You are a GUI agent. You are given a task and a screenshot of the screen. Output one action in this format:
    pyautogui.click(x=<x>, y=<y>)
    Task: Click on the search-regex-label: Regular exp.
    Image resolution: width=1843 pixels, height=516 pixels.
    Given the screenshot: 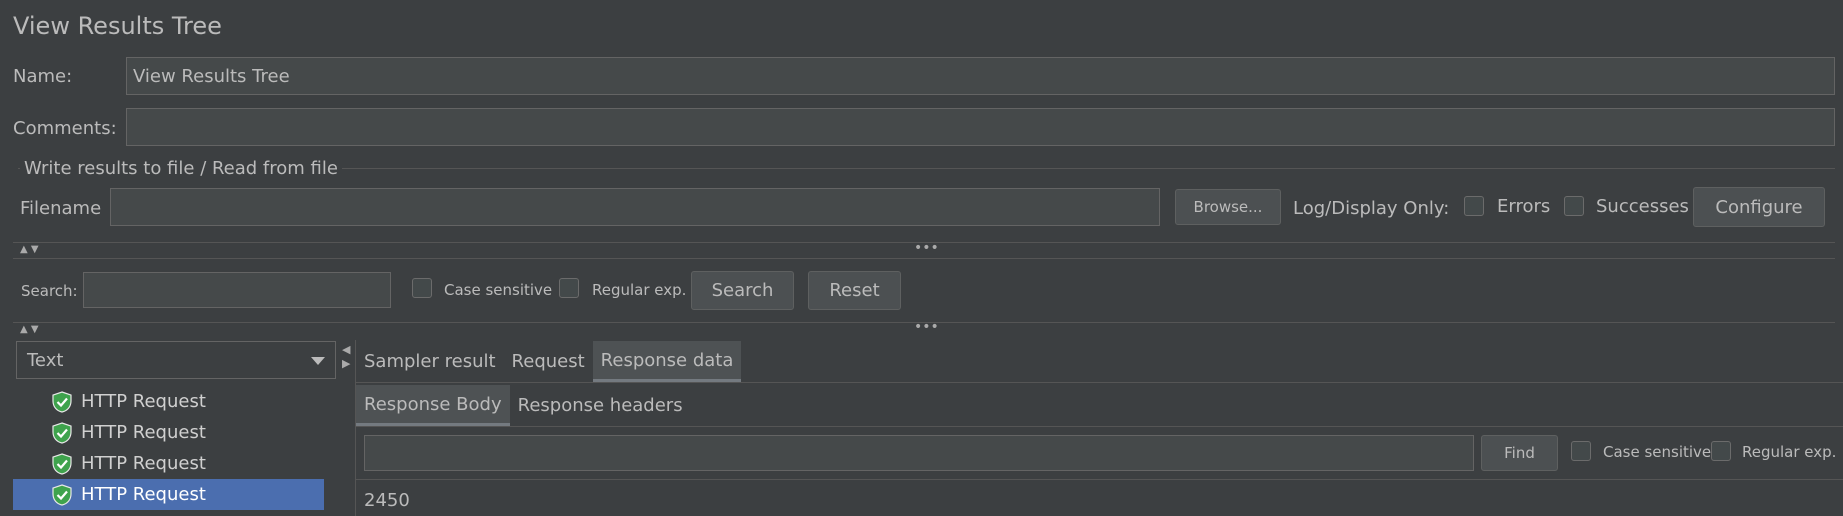 What is the action you would take?
    pyautogui.click(x=639, y=290)
    